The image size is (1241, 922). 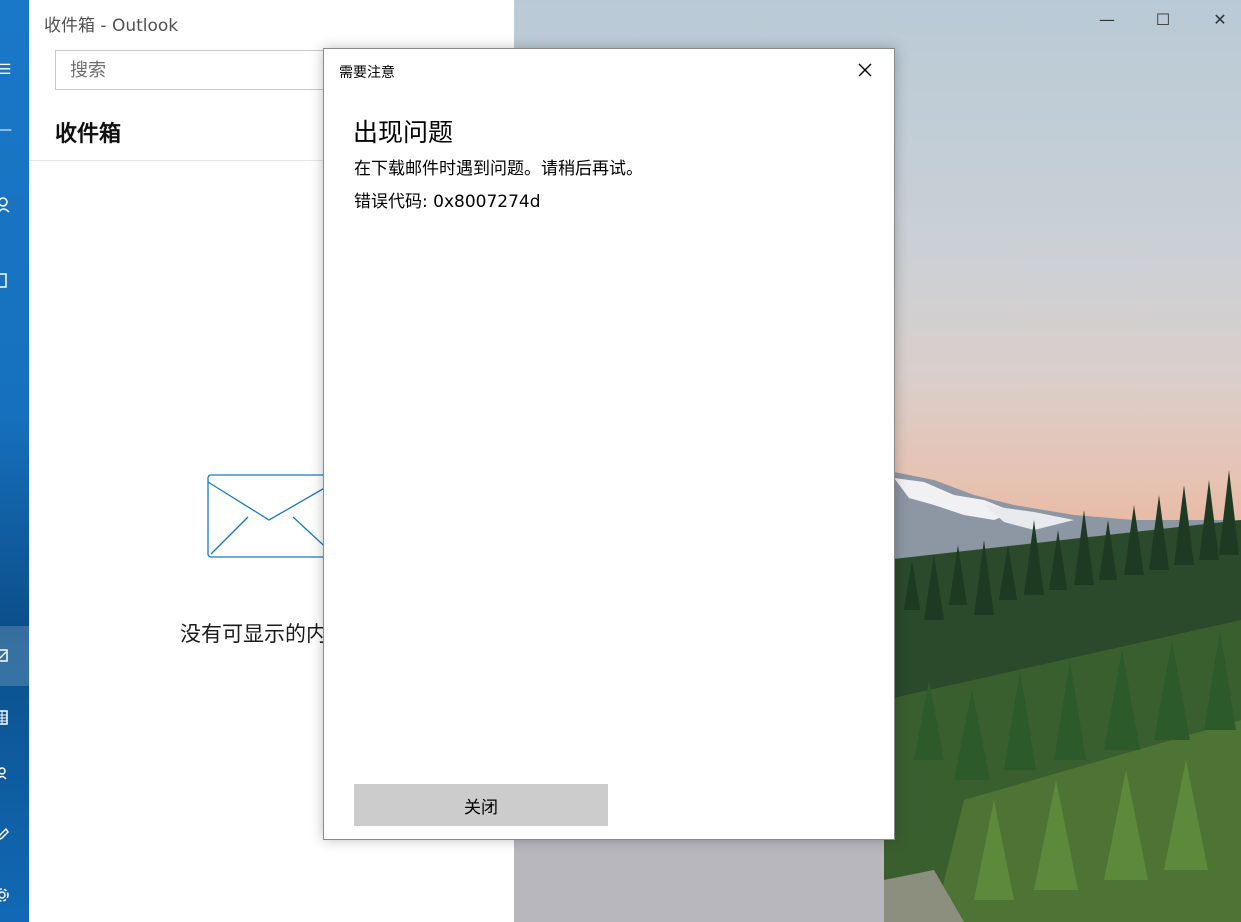 What do you see at coordinates (1220, 19) in the screenshot?
I see `window-close-icon: ✕` at bounding box center [1220, 19].